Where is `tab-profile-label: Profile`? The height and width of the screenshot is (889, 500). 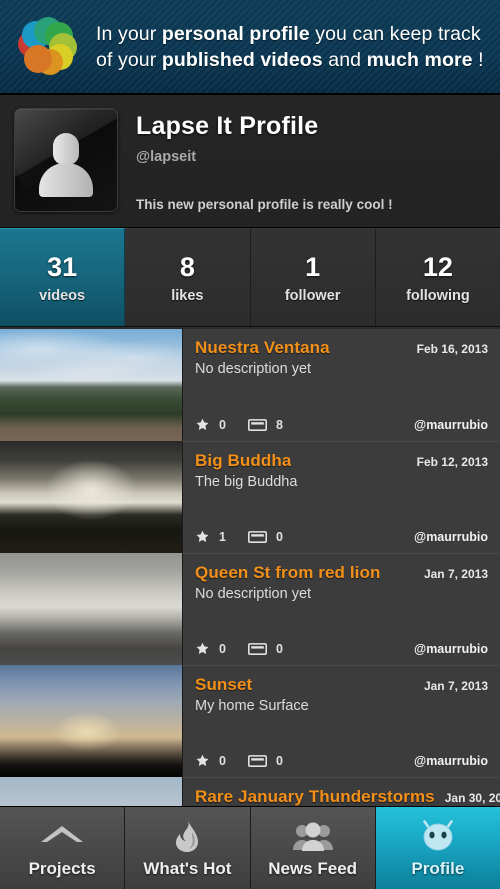 tab-profile-label: Profile is located at coordinates (438, 868).